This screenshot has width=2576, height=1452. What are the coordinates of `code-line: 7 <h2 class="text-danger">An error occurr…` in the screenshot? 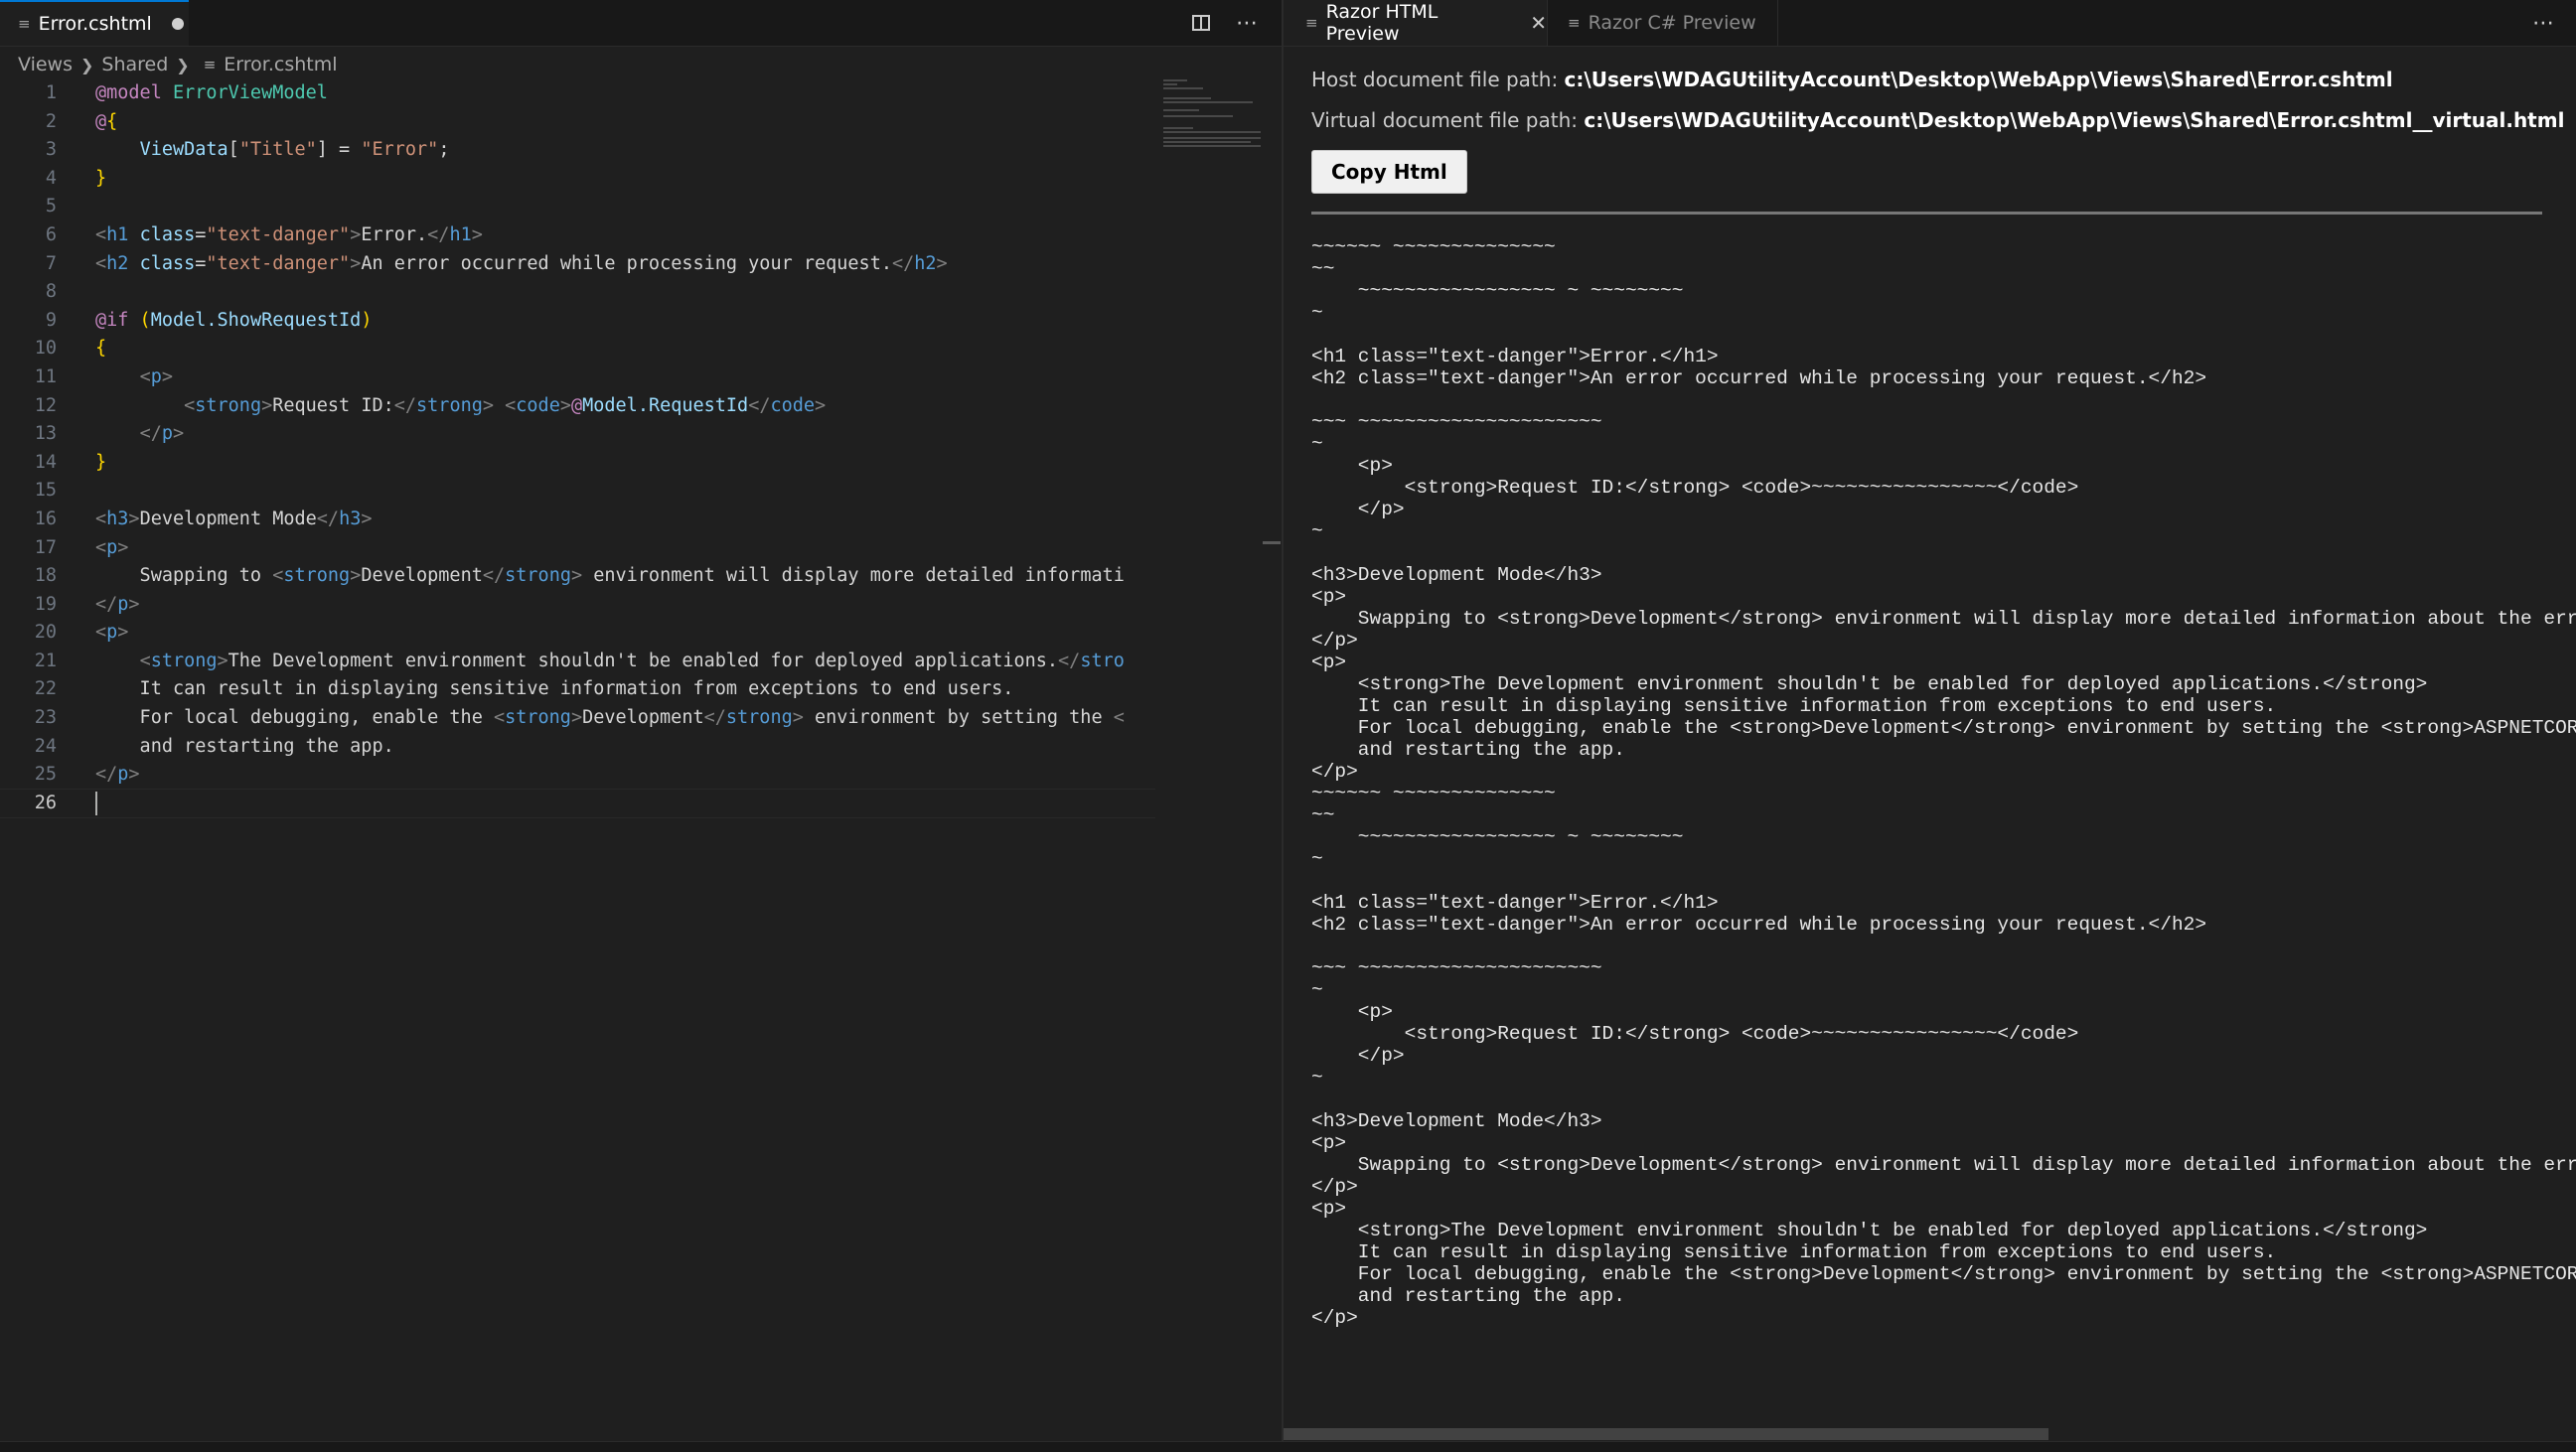 It's located at (578, 264).